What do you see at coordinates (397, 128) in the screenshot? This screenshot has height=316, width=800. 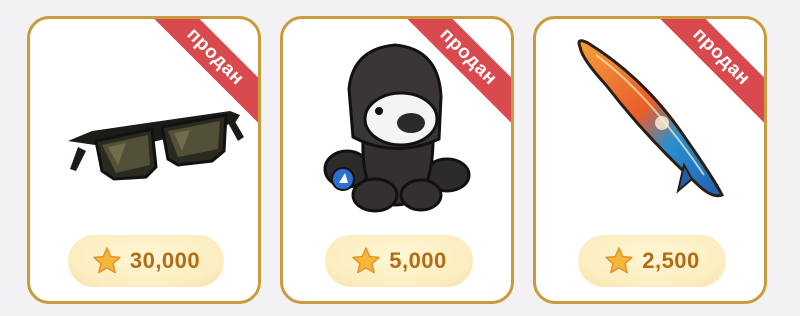 I see `hooded-plush-icon` at bounding box center [397, 128].